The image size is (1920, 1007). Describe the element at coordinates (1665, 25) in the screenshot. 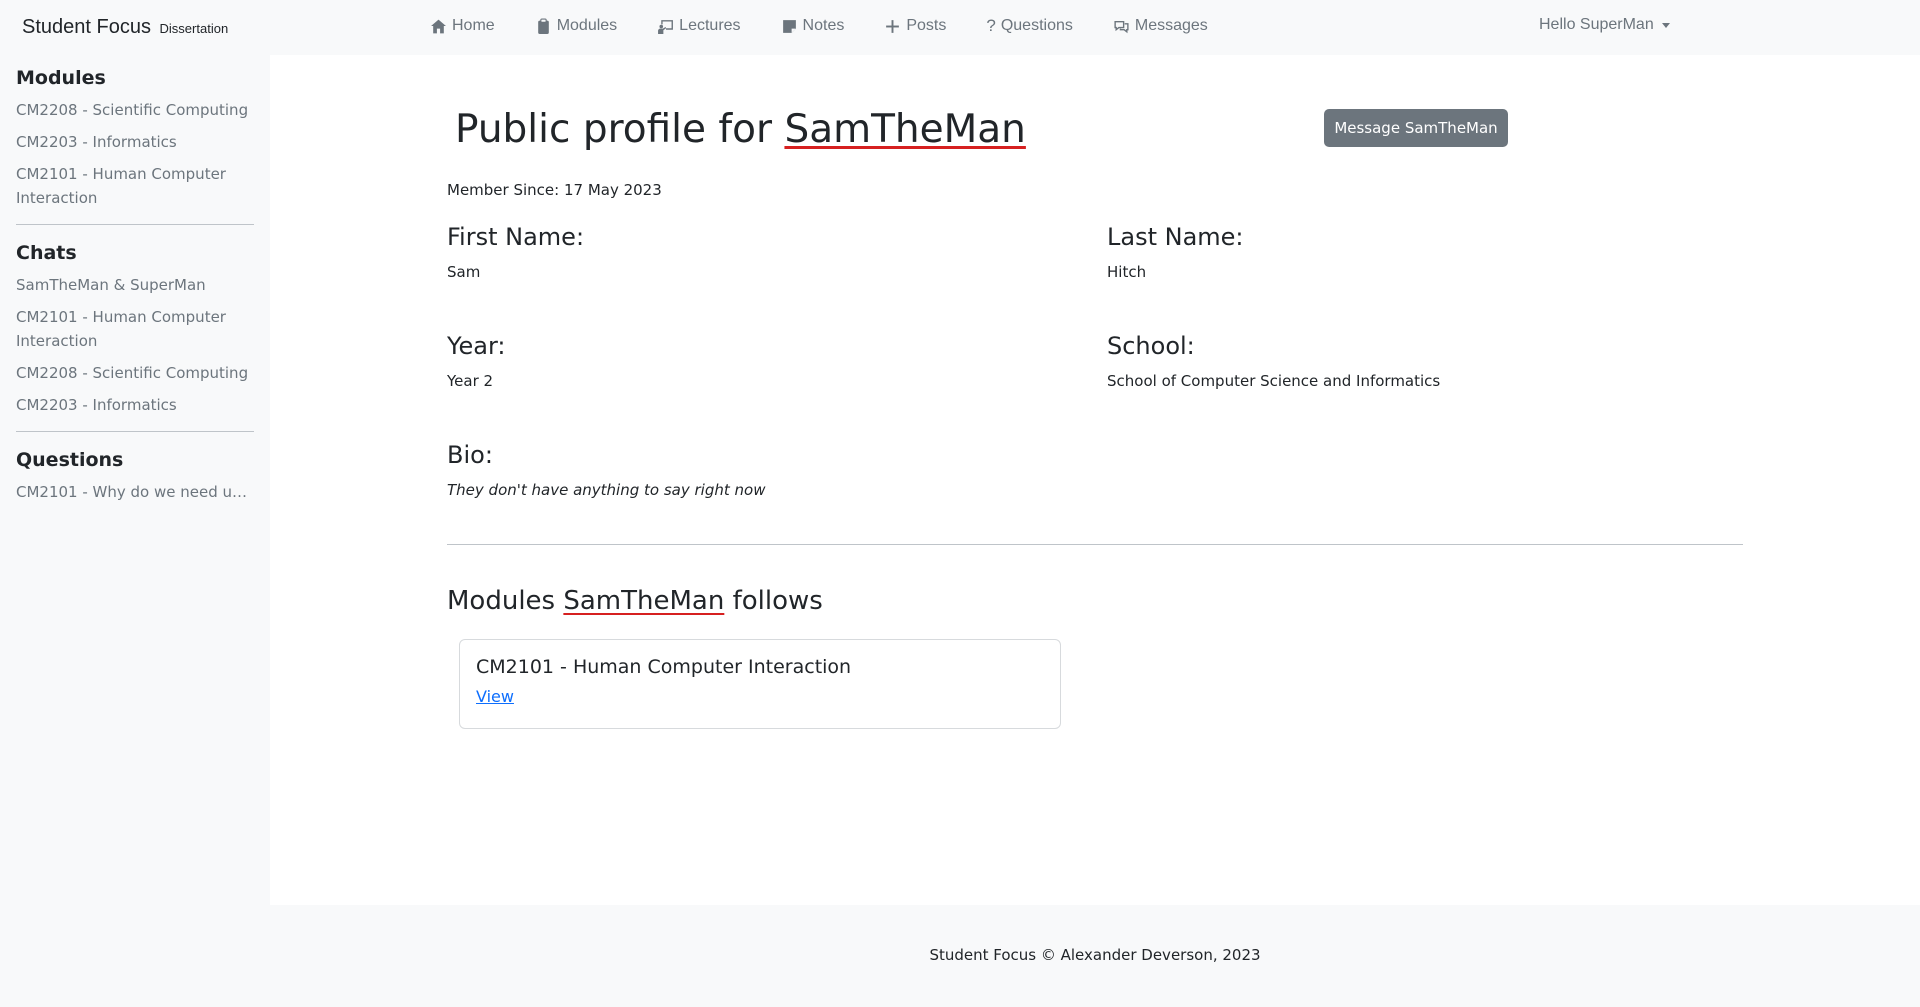

I see `chevron-down-icon` at that location.